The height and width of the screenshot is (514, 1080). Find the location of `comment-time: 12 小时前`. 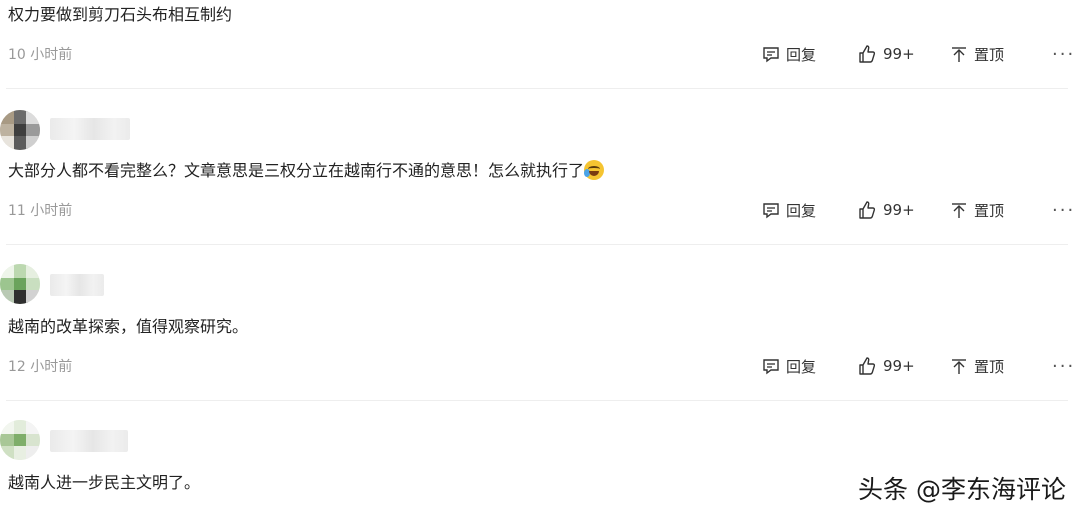

comment-time: 12 小时前 is located at coordinates (40, 367).